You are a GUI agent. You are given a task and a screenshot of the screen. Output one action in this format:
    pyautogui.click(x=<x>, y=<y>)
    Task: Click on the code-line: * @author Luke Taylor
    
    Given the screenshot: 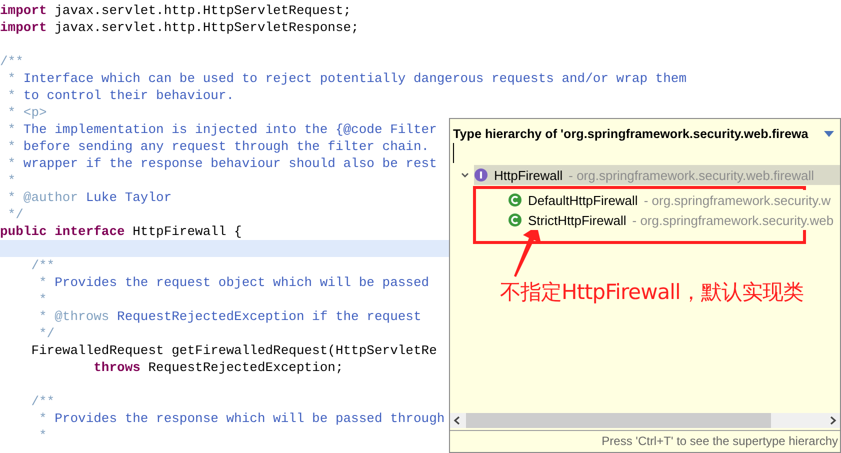 What is the action you would take?
    pyautogui.click(x=89, y=197)
    